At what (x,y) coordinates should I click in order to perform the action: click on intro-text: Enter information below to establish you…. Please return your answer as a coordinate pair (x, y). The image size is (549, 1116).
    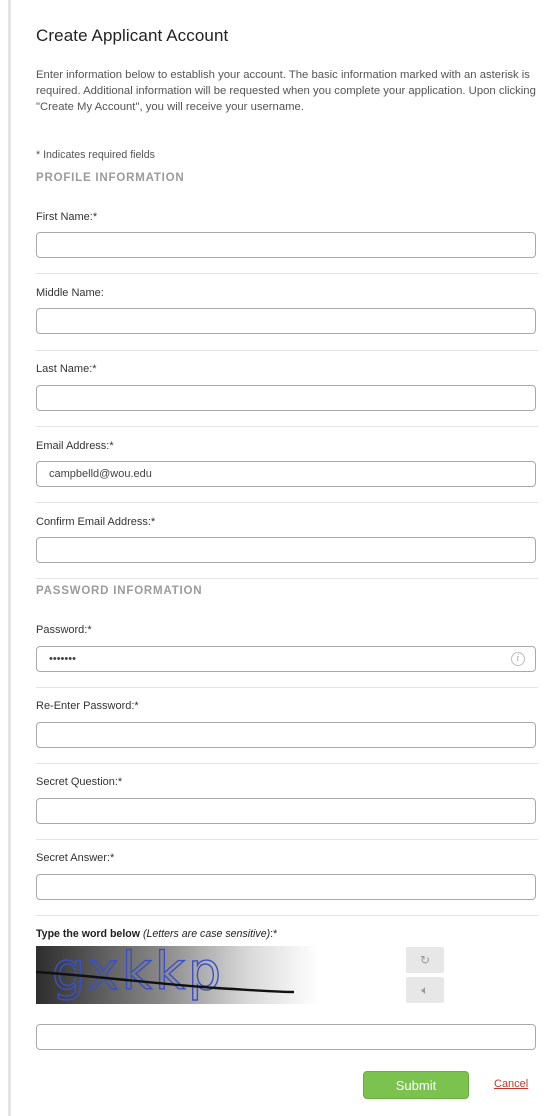
    Looking at the image, I should click on (286, 91).